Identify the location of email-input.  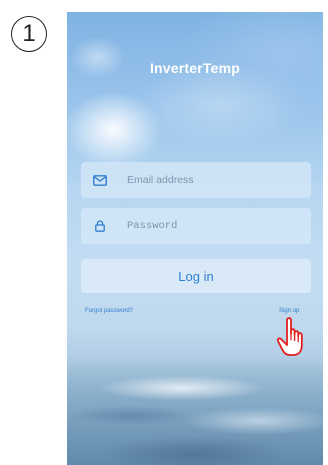
(207, 180).